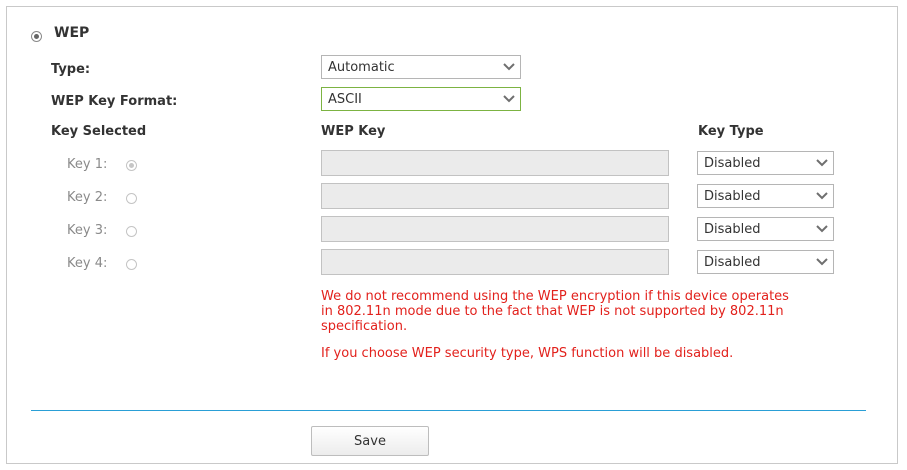 This screenshot has height=470, width=907. I want to click on key-1-input, so click(495, 163).